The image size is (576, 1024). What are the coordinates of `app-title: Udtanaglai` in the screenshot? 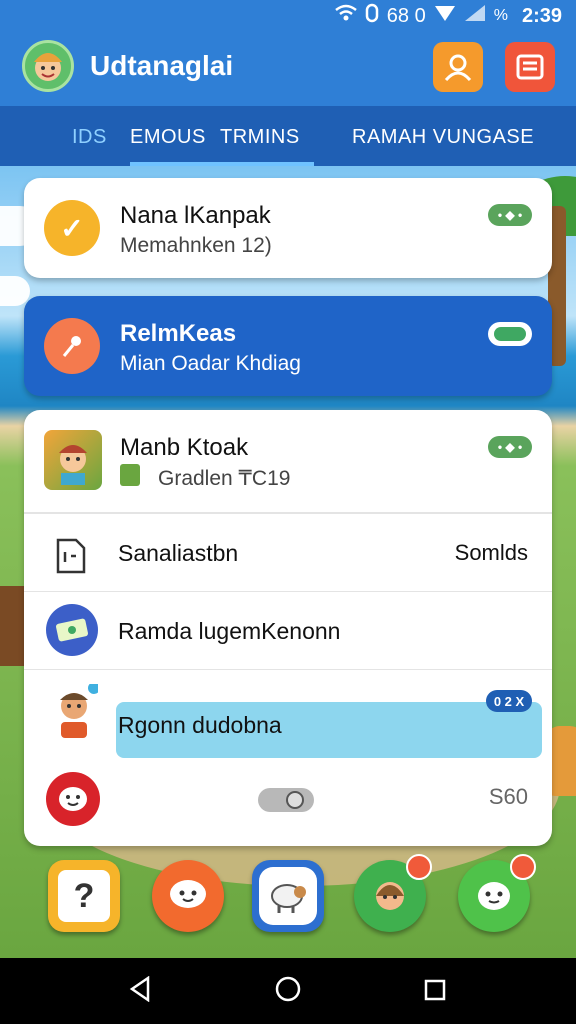 It's located at (162, 65).